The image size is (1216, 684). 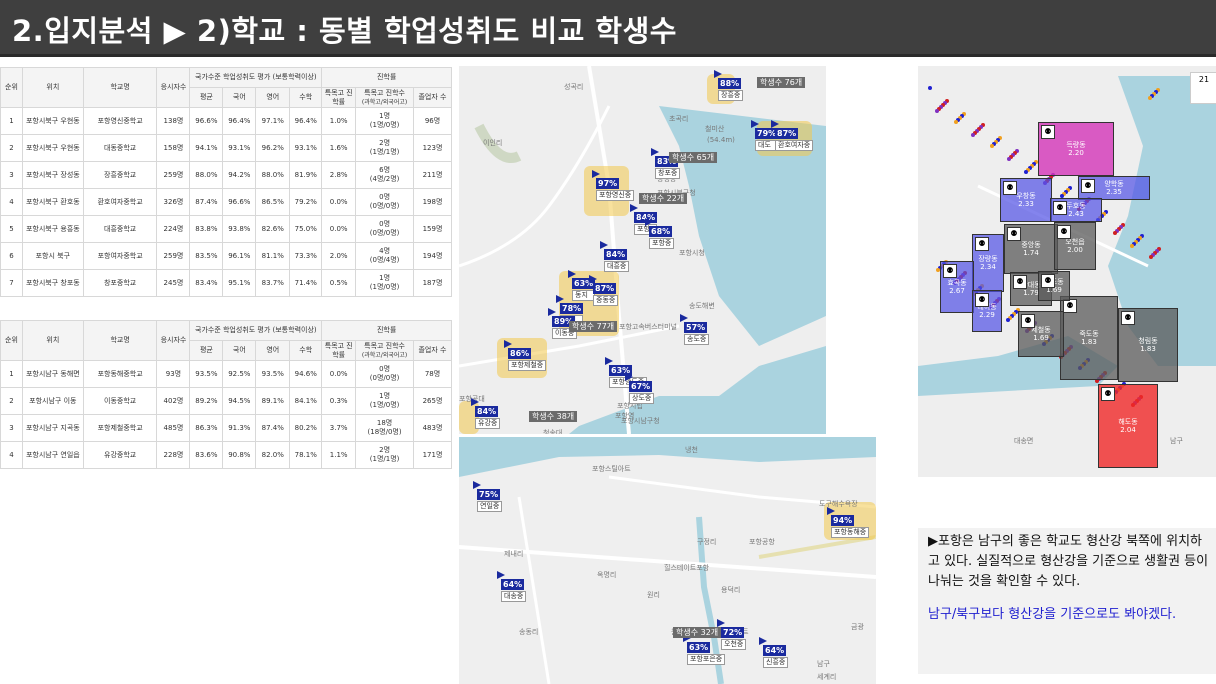 I want to click on col-special-count: 특목고 진학수 (과학고/외국어고), so click(x=384, y=350).